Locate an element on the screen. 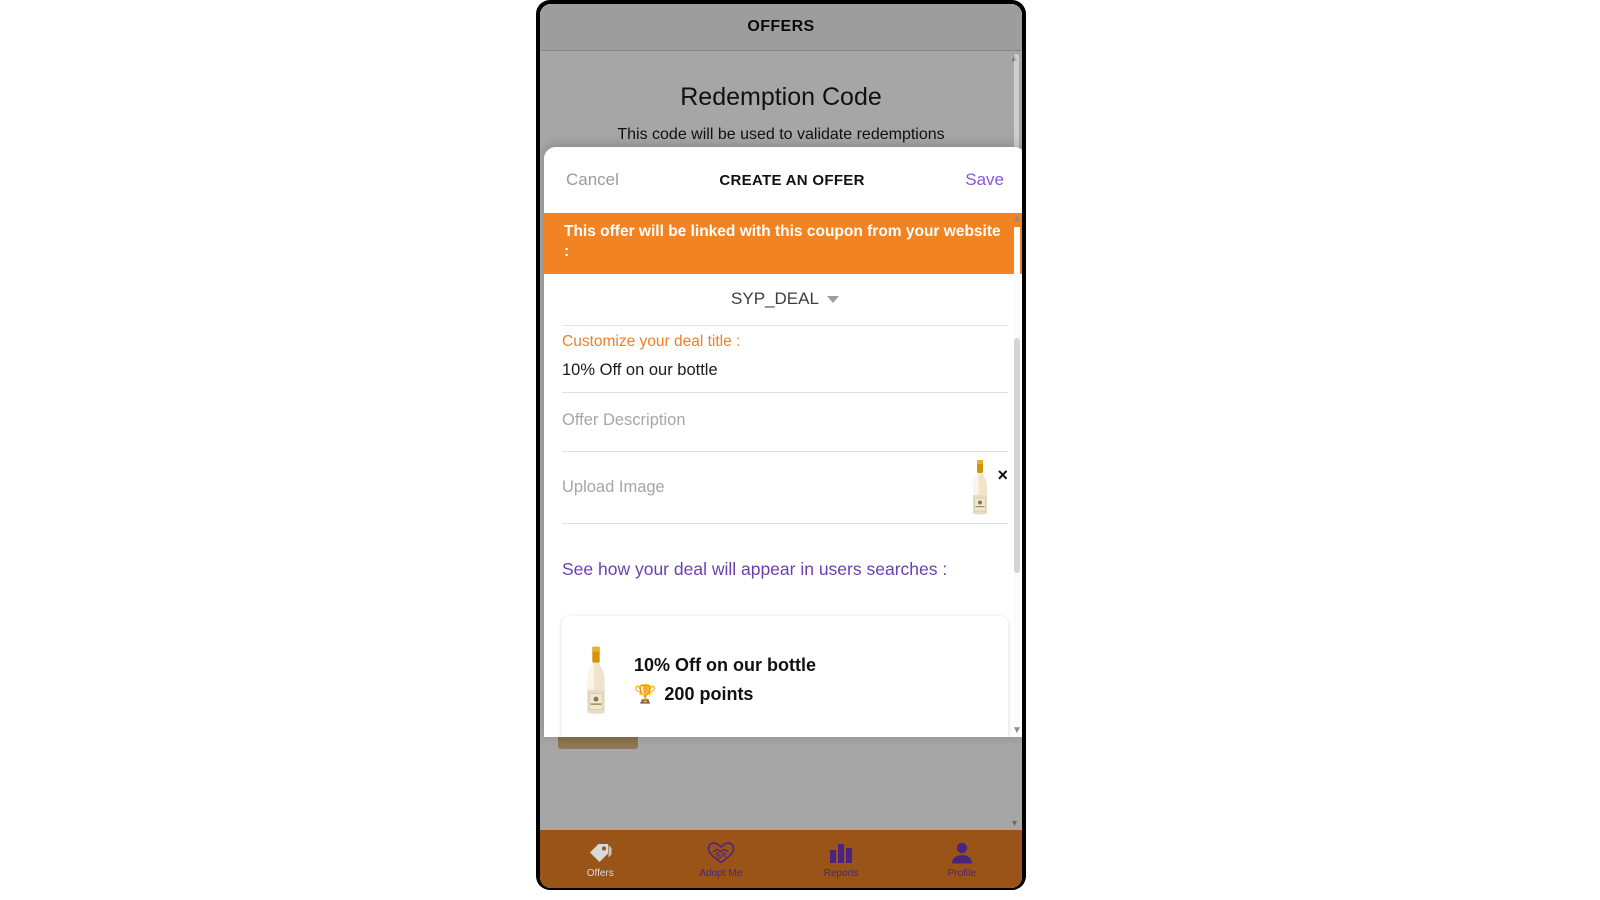  deal-card-points: 🏆 200 points is located at coordinates (725, 694).